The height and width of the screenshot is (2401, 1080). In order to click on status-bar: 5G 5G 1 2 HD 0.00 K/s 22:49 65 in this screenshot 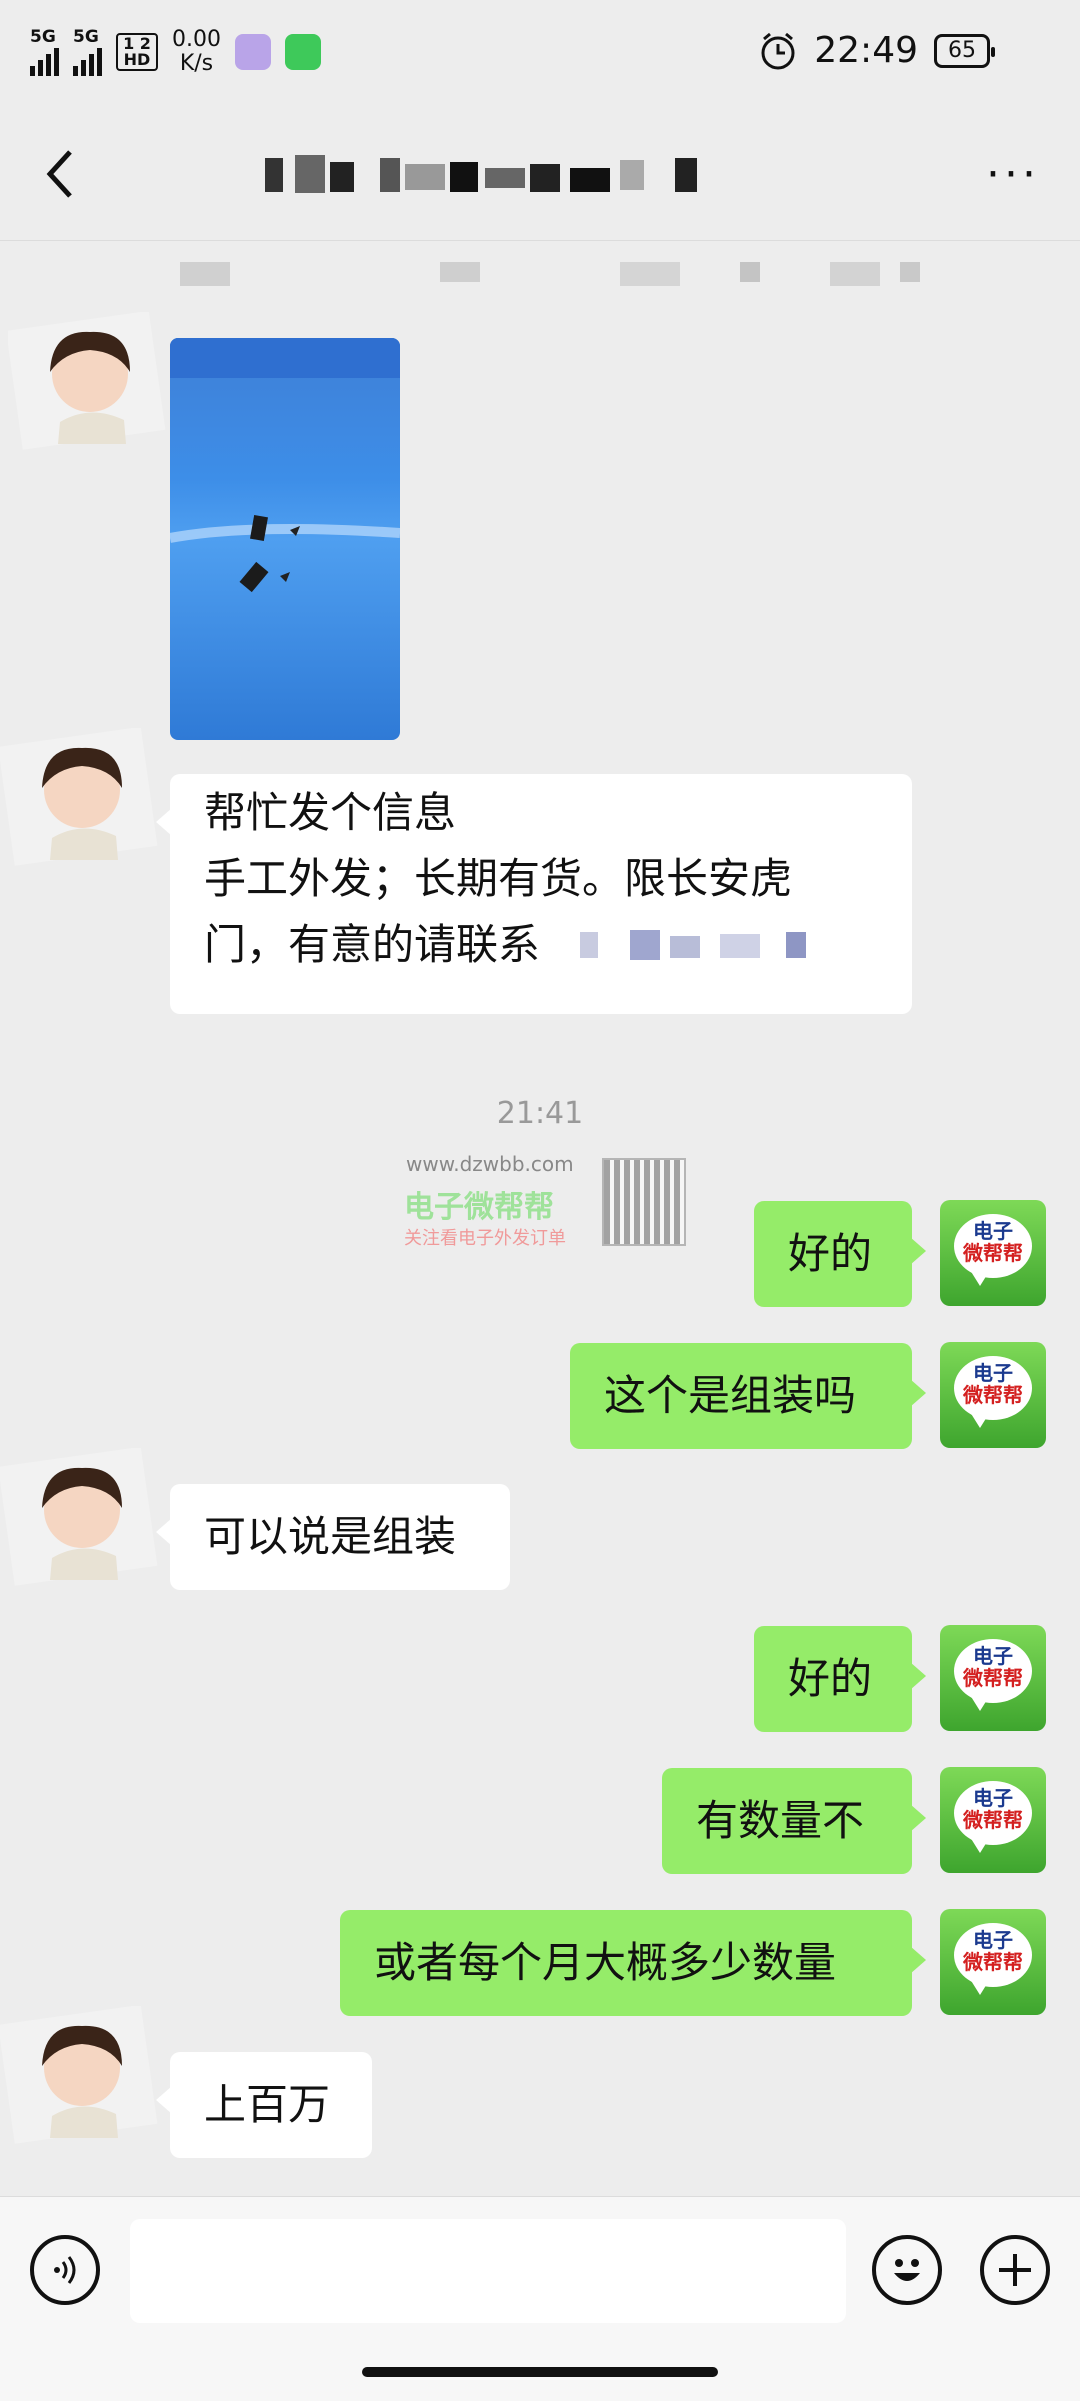, I will do `click(540, 55)`.